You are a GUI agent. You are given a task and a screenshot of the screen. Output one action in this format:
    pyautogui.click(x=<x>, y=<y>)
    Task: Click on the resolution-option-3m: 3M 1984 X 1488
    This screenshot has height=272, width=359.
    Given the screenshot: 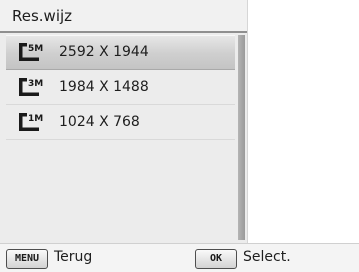 What is the action you would take?
    pyautogui.click(x=120, y=87)
    